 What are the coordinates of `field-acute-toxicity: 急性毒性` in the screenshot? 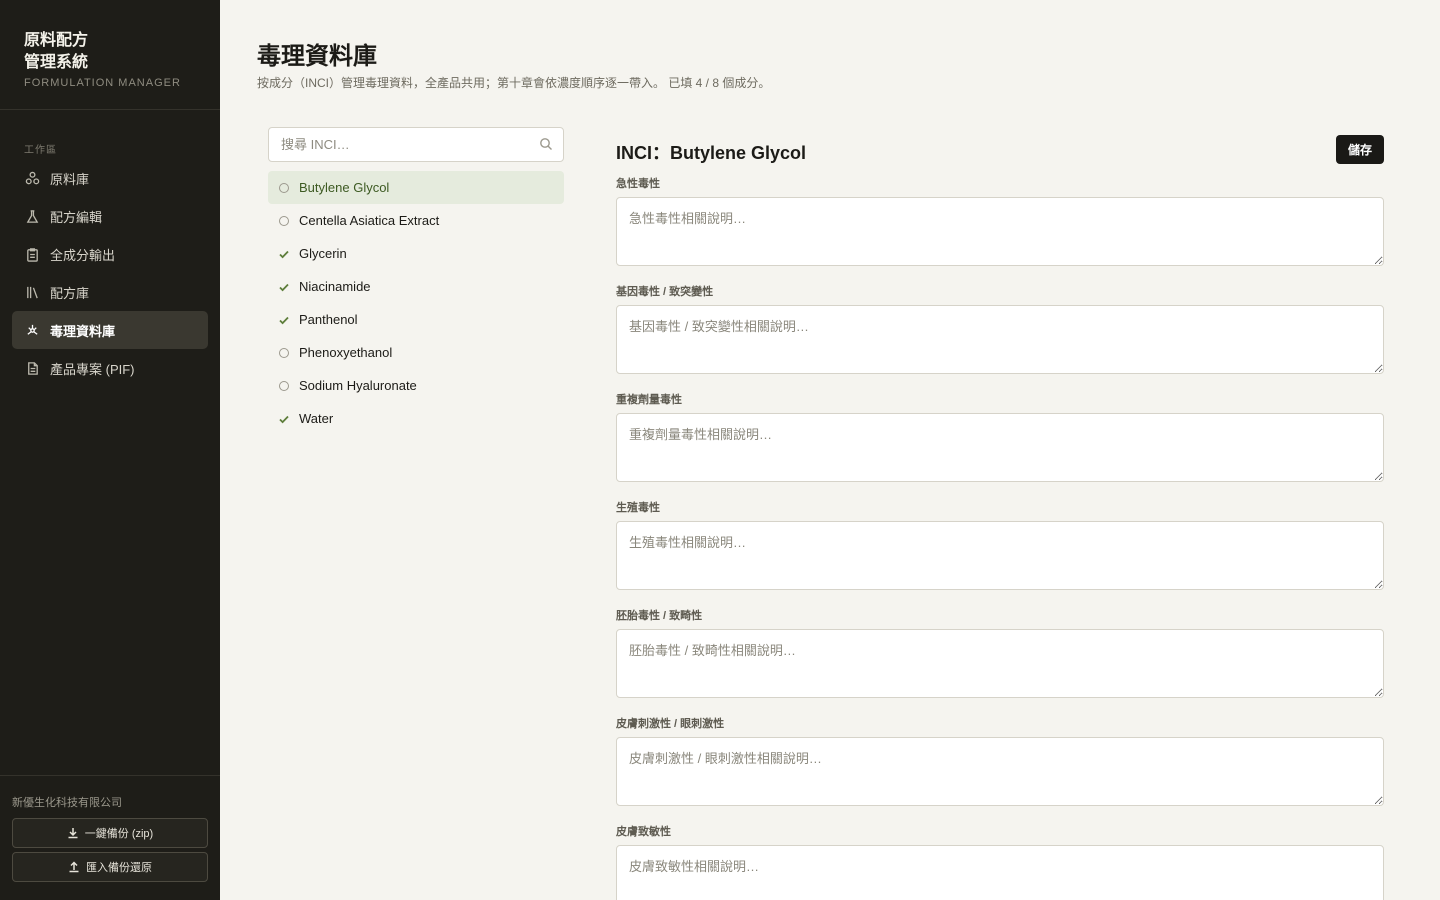 It's located at (1000, 231).